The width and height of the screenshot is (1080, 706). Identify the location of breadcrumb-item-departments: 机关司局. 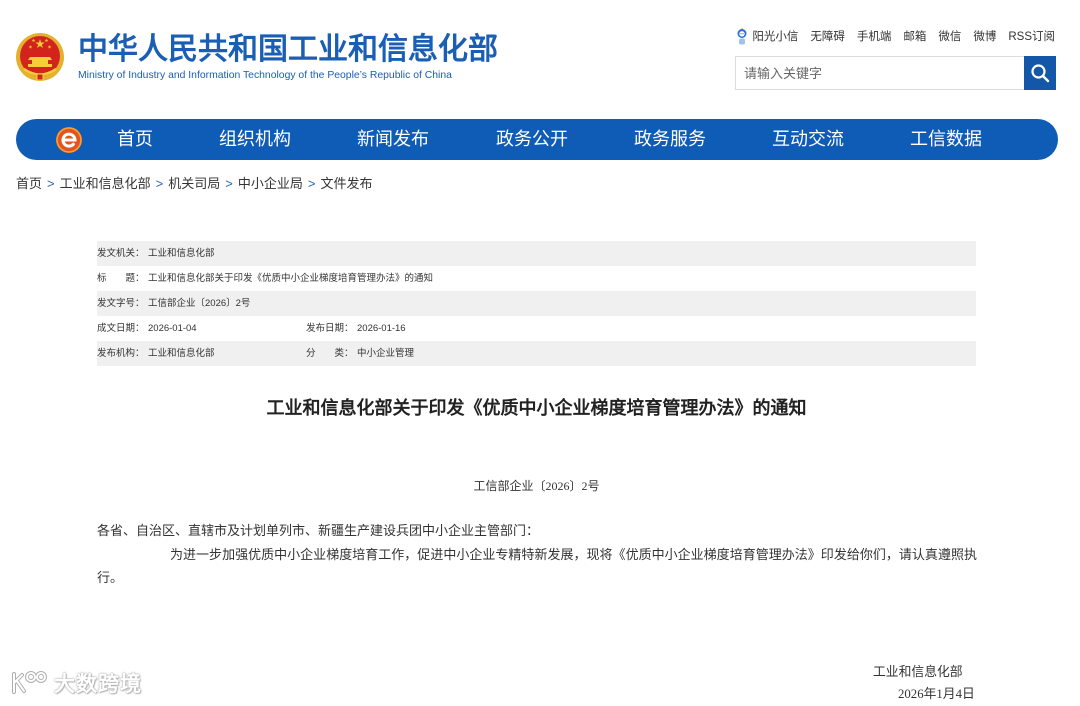
(194, 183).